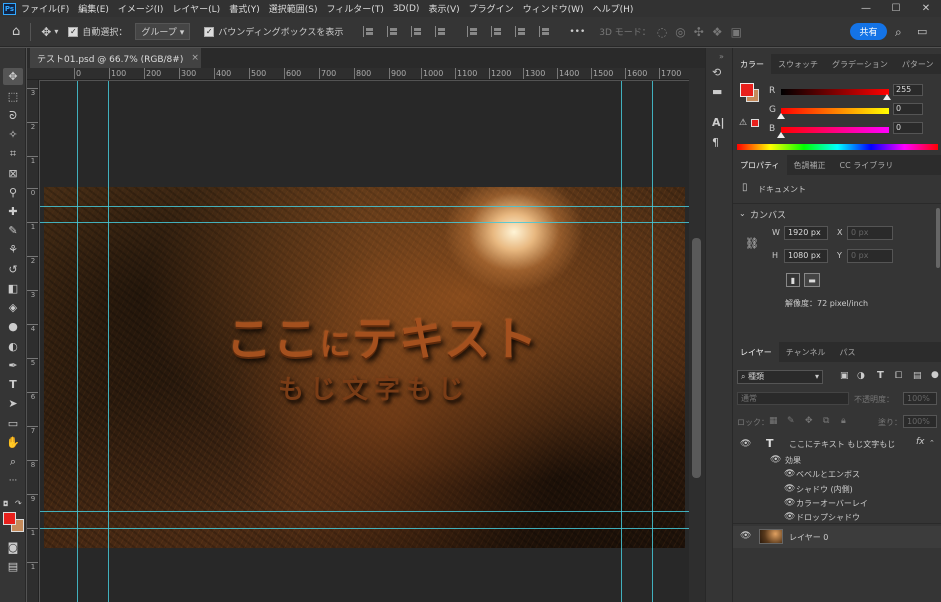 The image size is (941, 602). What do you see at coordinates (908, 109) in the screenshot?
I see `channel-g-value: 0` at bounding box center [908, 109].